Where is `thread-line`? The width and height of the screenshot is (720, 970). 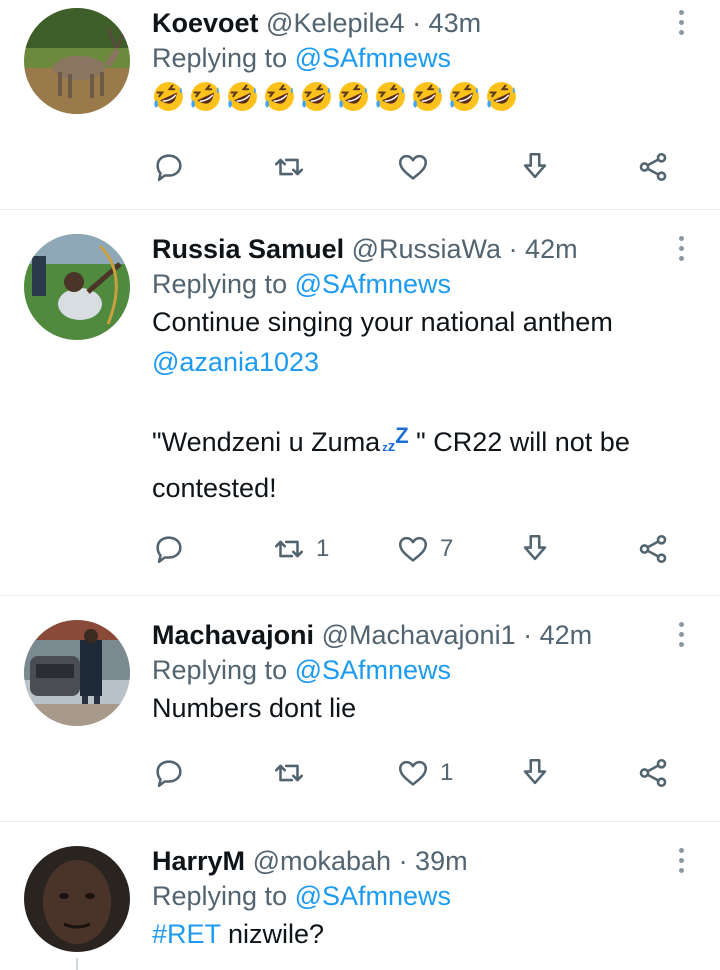
thread-line is located at coordinates (77, 964).